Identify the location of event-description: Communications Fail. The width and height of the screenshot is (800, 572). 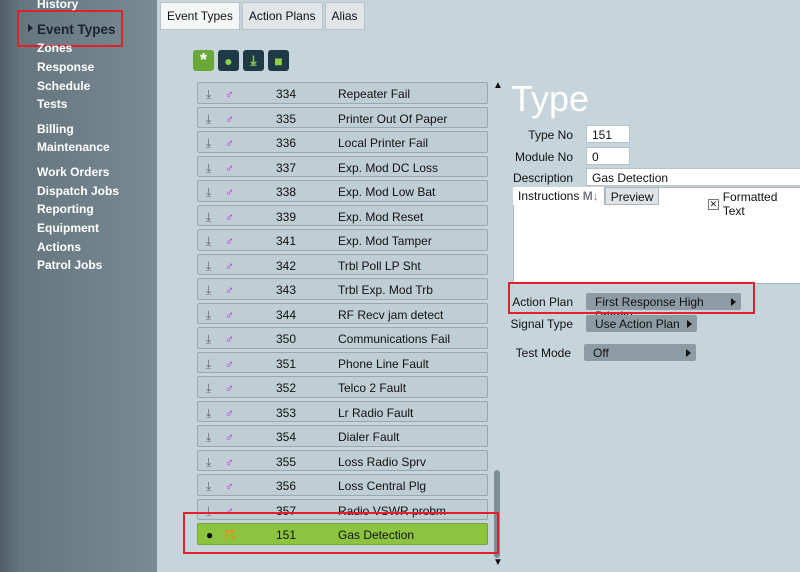
(394, 339).